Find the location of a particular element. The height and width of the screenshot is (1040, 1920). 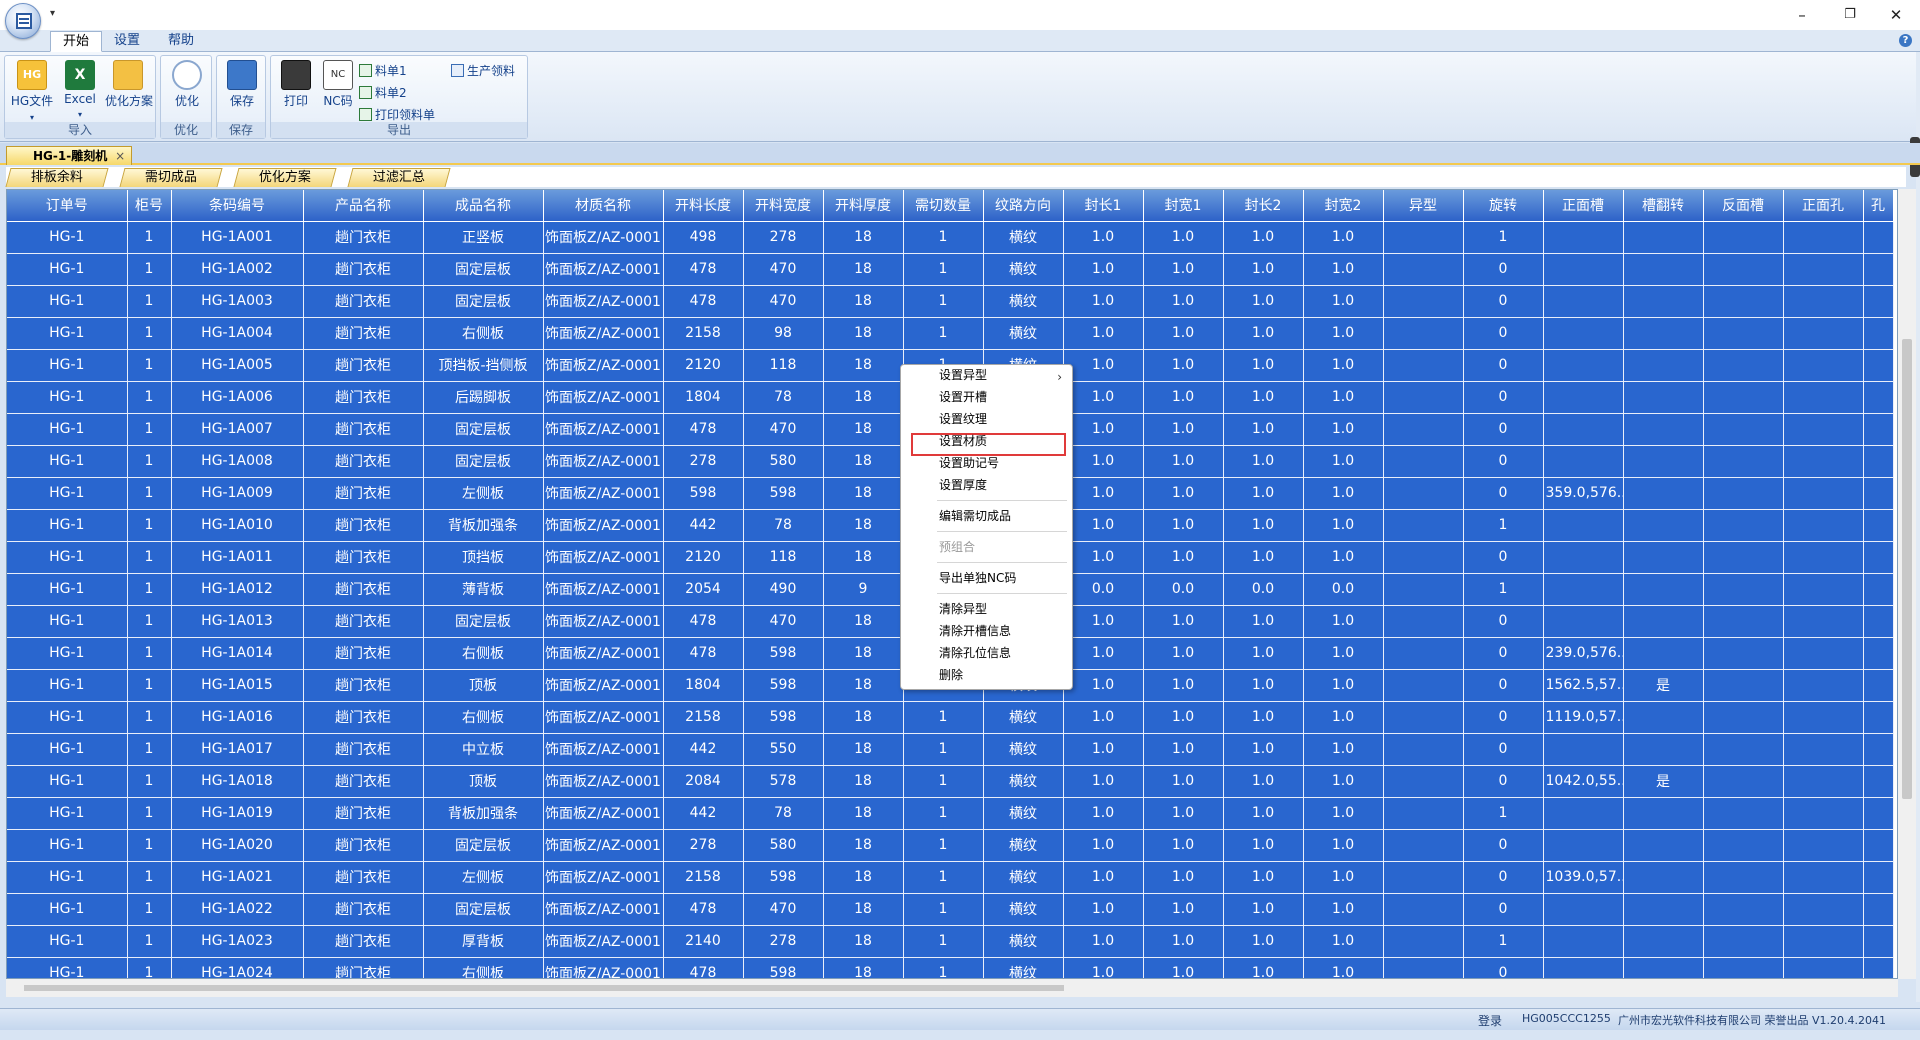

table-cell: 顶挡板-挡侧板 is located at coordinates (483, 365).